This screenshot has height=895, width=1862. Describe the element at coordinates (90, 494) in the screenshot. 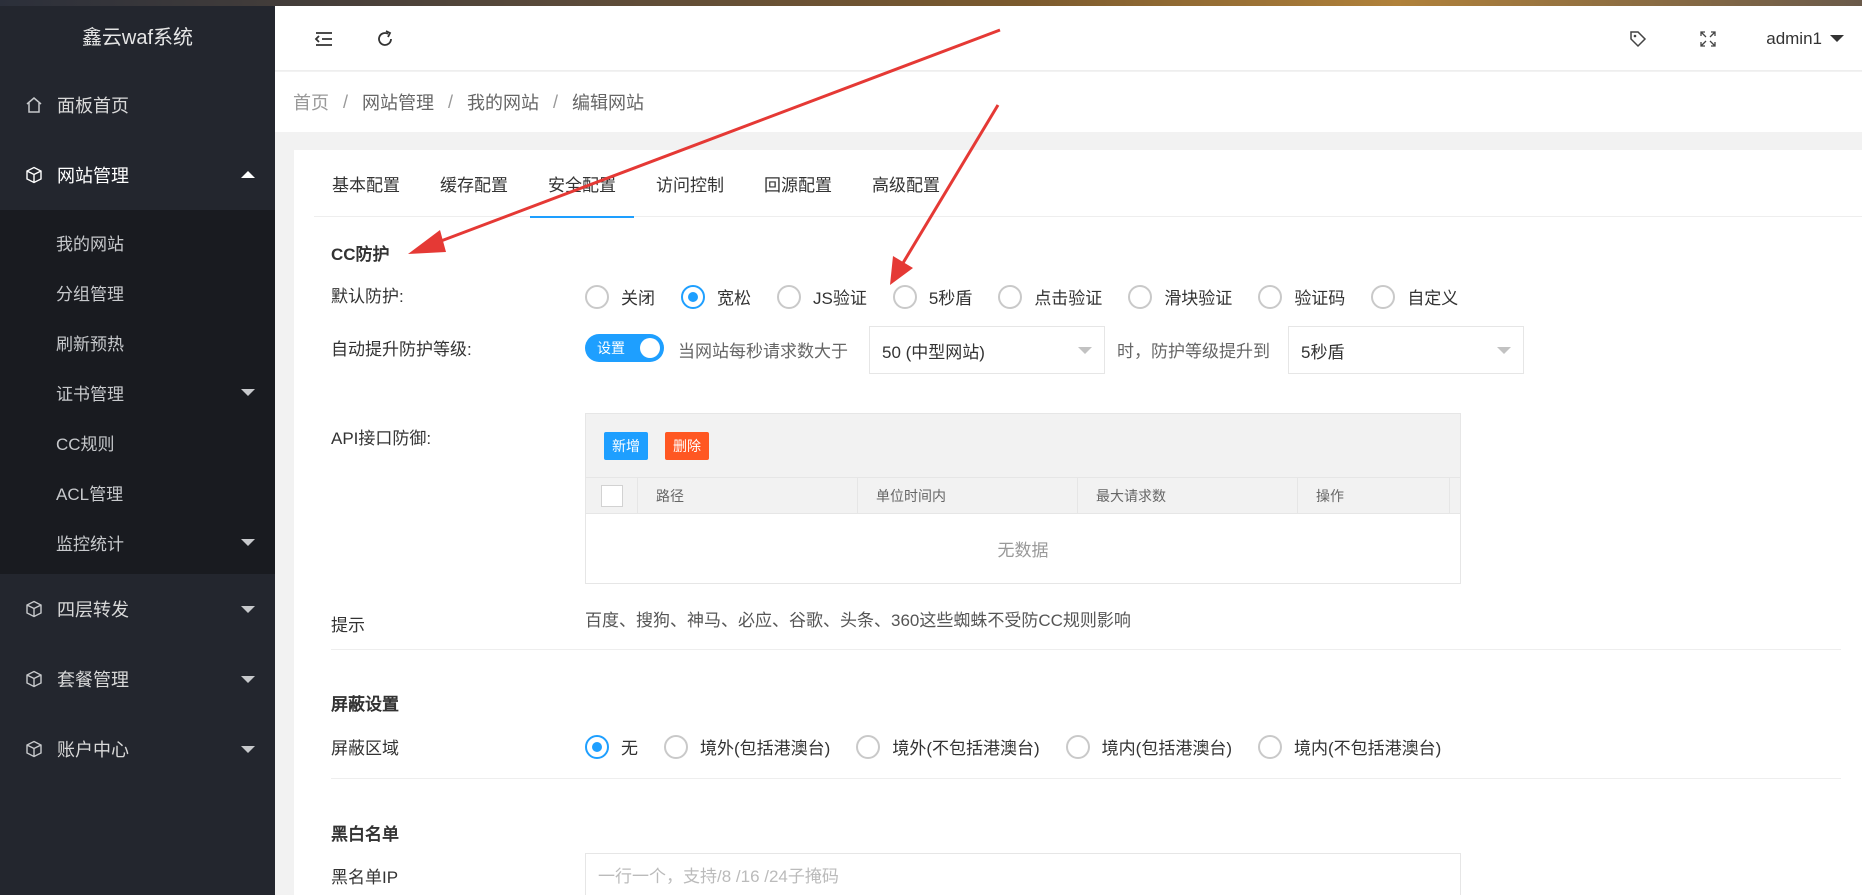

I see `subitem-label: ACL管理` at that location.